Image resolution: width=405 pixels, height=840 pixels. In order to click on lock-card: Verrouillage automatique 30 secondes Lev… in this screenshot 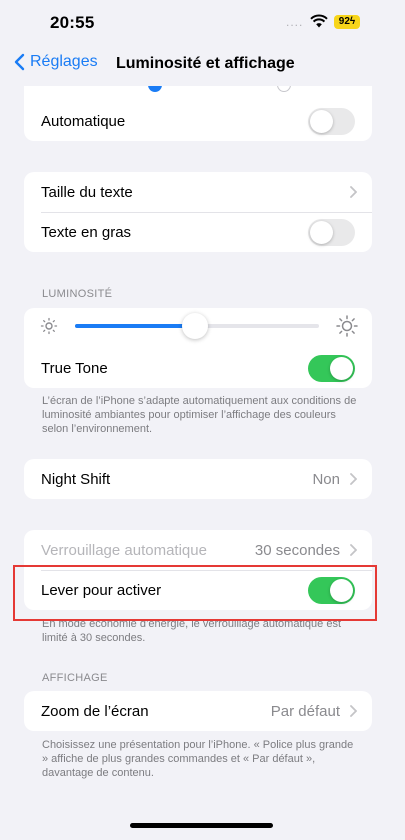, I will do `click(198, 570)`.